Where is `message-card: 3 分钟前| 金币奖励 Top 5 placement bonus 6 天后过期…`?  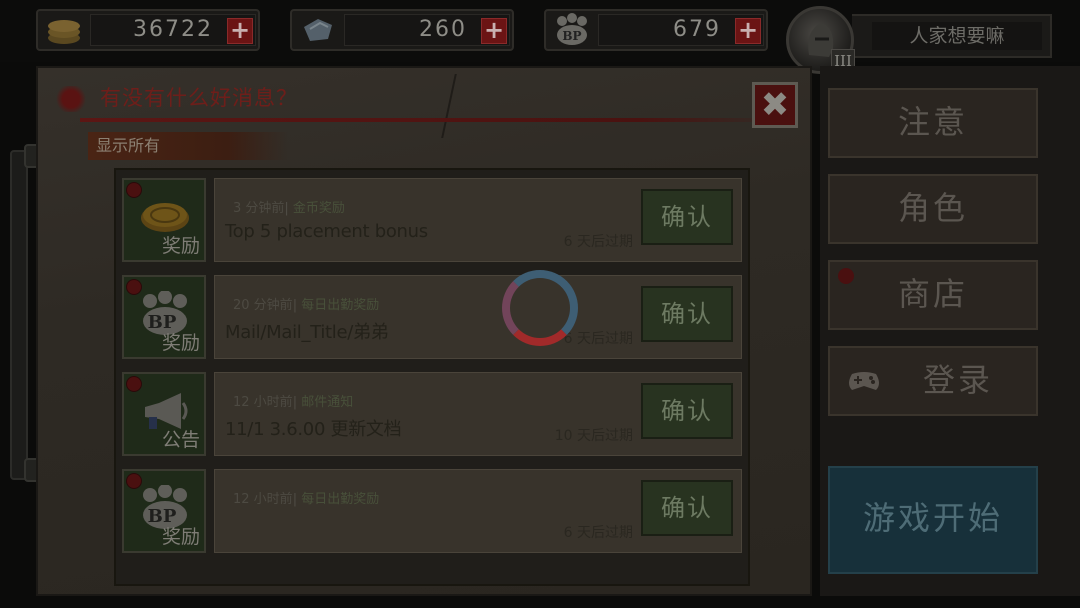 message-card: 3 分钟前| 金币奖励 Top 5 placement bonus 6 天后过期… is located at coordinates (478, 220).